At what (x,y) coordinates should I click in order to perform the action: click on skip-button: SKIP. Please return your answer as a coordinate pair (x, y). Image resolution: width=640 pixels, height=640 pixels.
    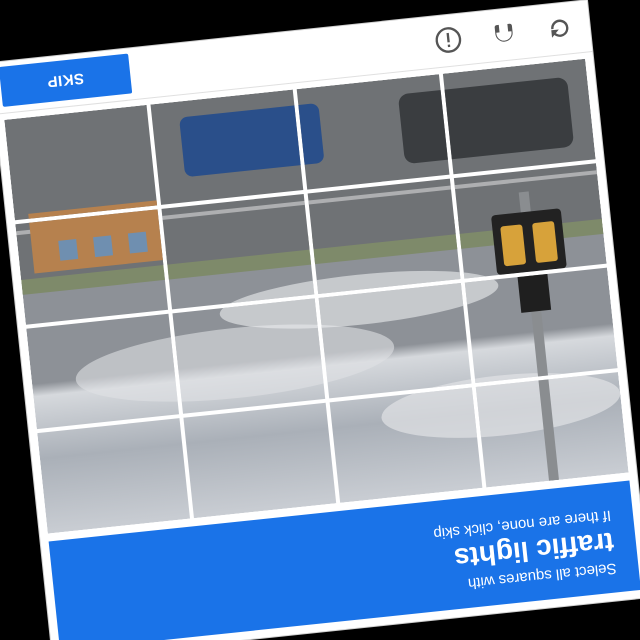
    Looking at the image, I should click on (66, 80).